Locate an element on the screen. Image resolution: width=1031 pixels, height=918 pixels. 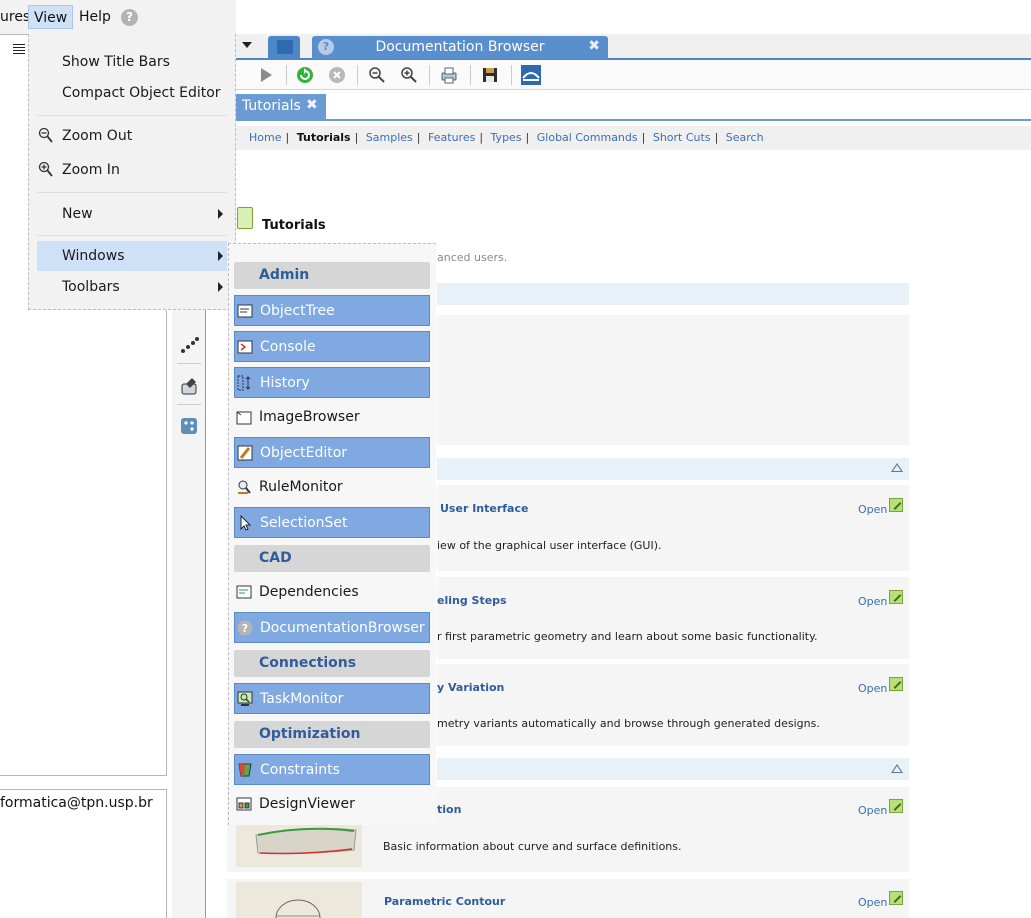
menu-item-label: ObjectEditor is located at coordinates (304, 453).